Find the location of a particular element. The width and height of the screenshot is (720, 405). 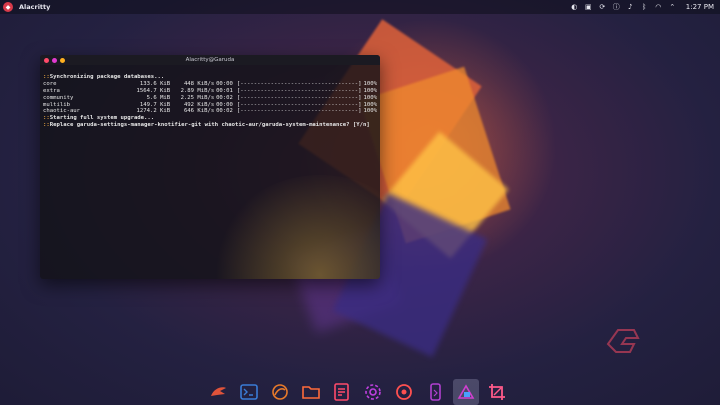

terminal-dock-button is located at coordinates (249, 392).